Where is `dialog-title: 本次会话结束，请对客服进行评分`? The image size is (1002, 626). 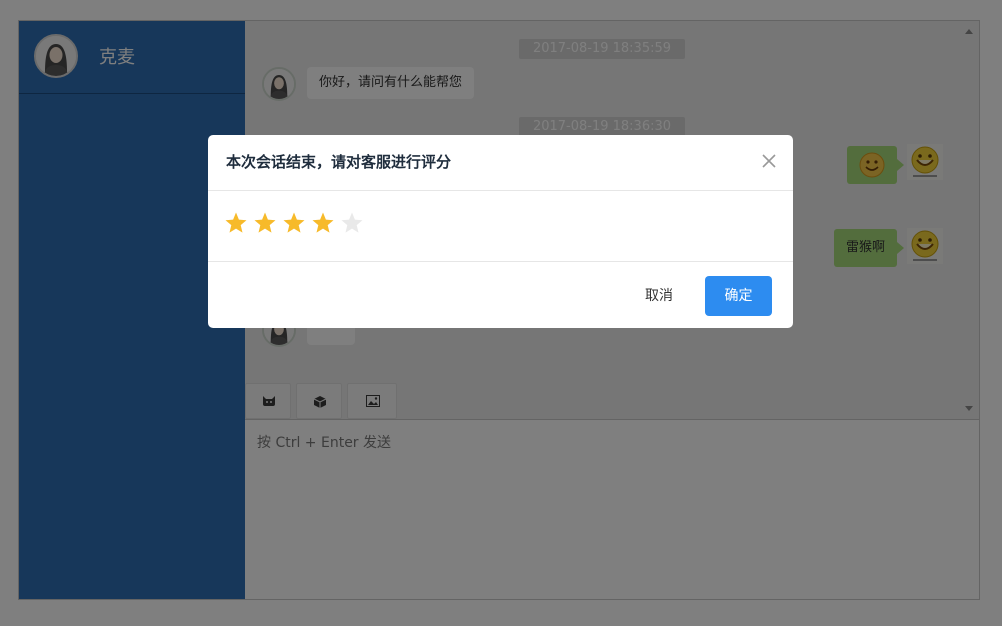 dialog-title: 本次会话结束，请对客服进行评分 is located at coordinates (339, 162).